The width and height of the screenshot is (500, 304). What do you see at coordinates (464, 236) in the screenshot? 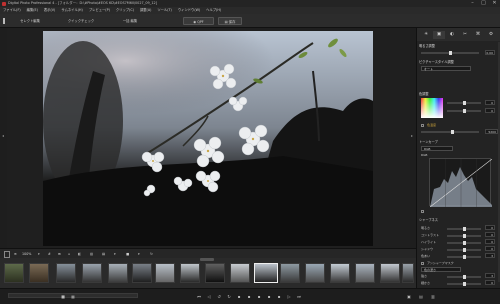
I see `contrast-slider` at bounding box center [464, 236].